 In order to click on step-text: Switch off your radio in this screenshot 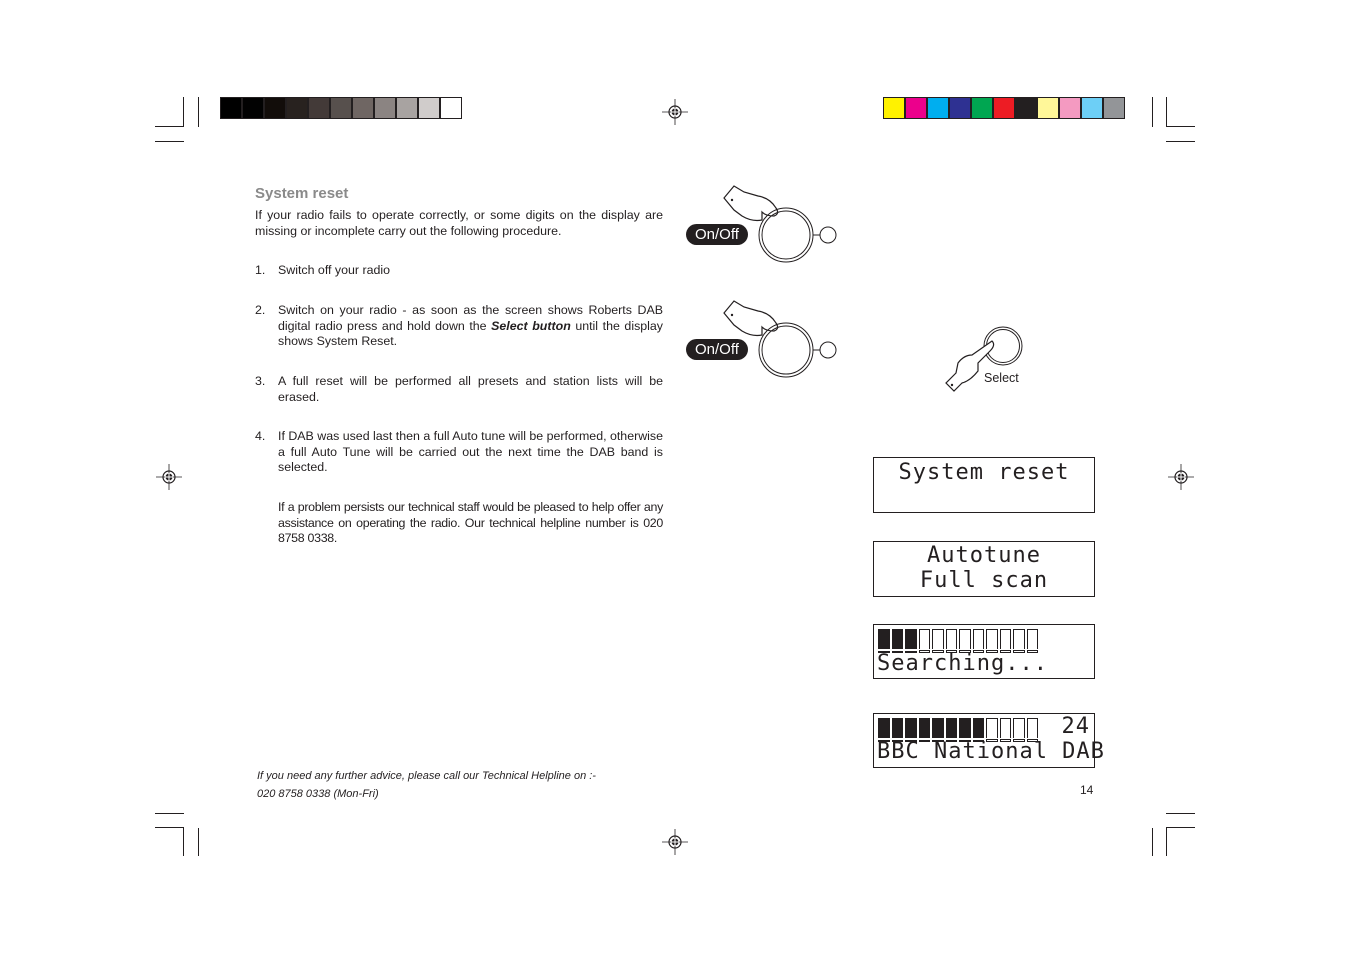, I will do `click(334, 270)`.